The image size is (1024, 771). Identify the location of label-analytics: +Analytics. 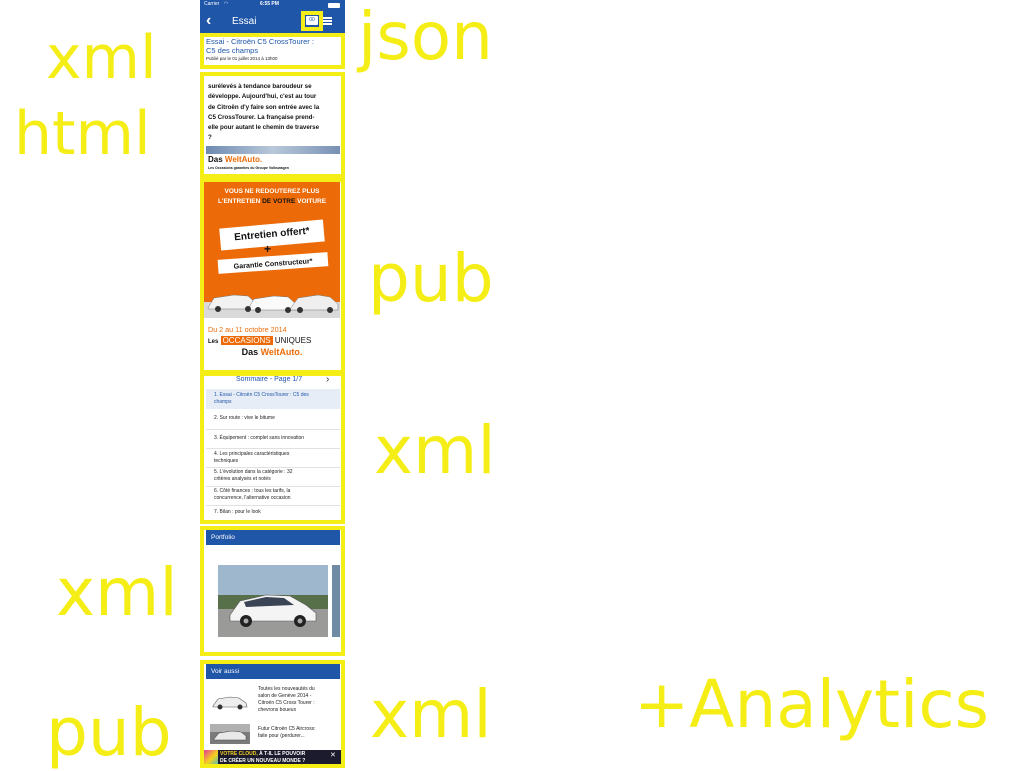
(812, 704).